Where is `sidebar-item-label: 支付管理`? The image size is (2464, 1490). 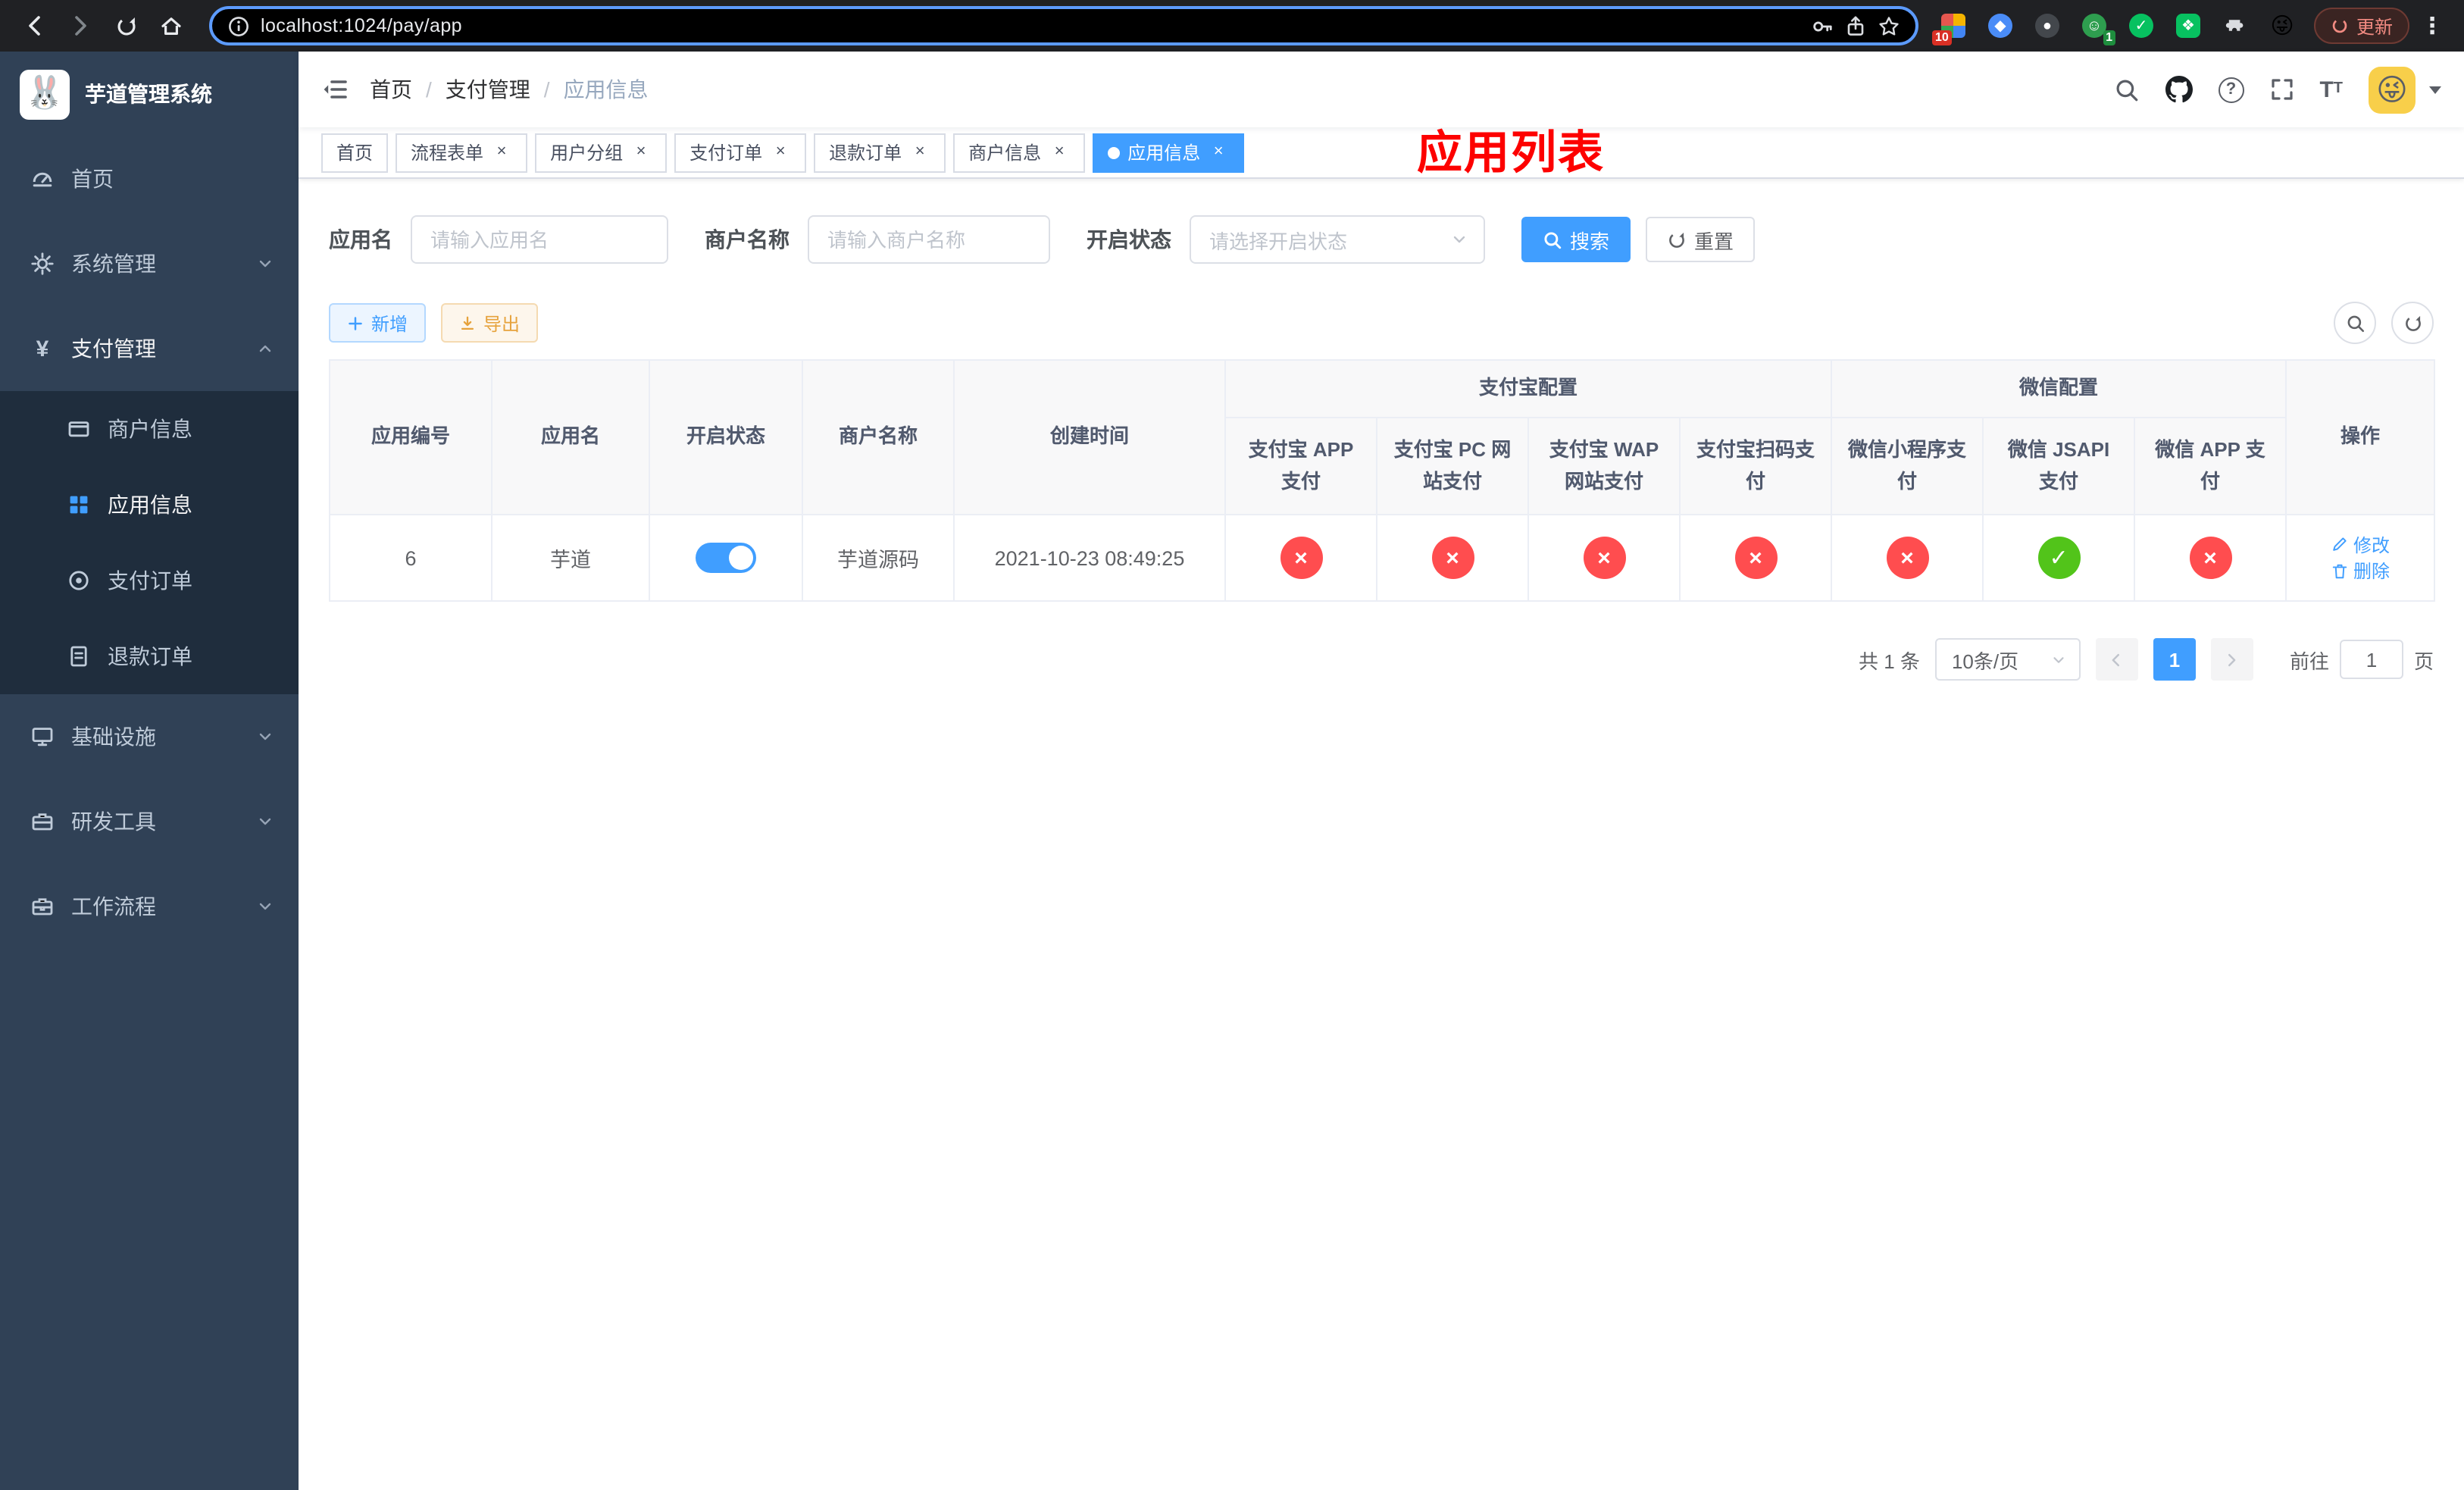
sidebar-item-label: 支付管理 is located at coordinates (113, 349).